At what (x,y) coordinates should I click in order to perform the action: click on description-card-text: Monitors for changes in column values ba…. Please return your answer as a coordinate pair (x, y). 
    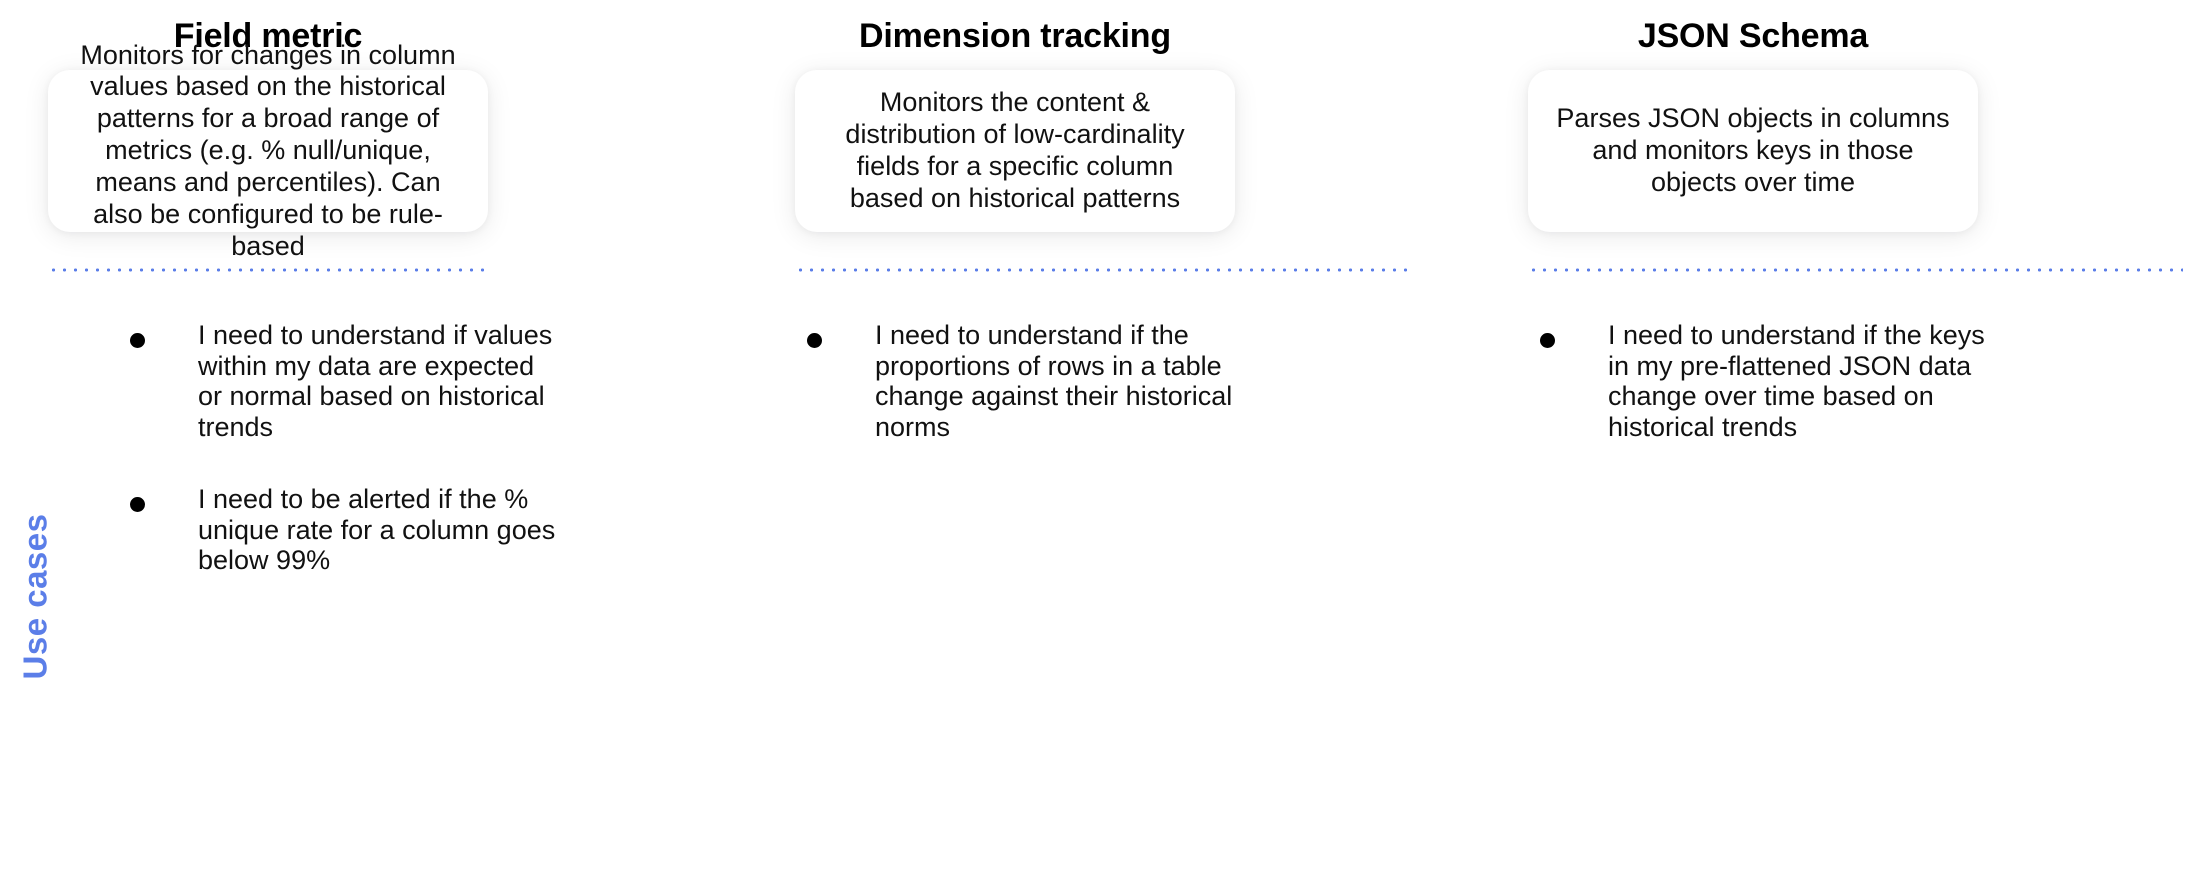
    Looking at the image, I should click on (268, 150).